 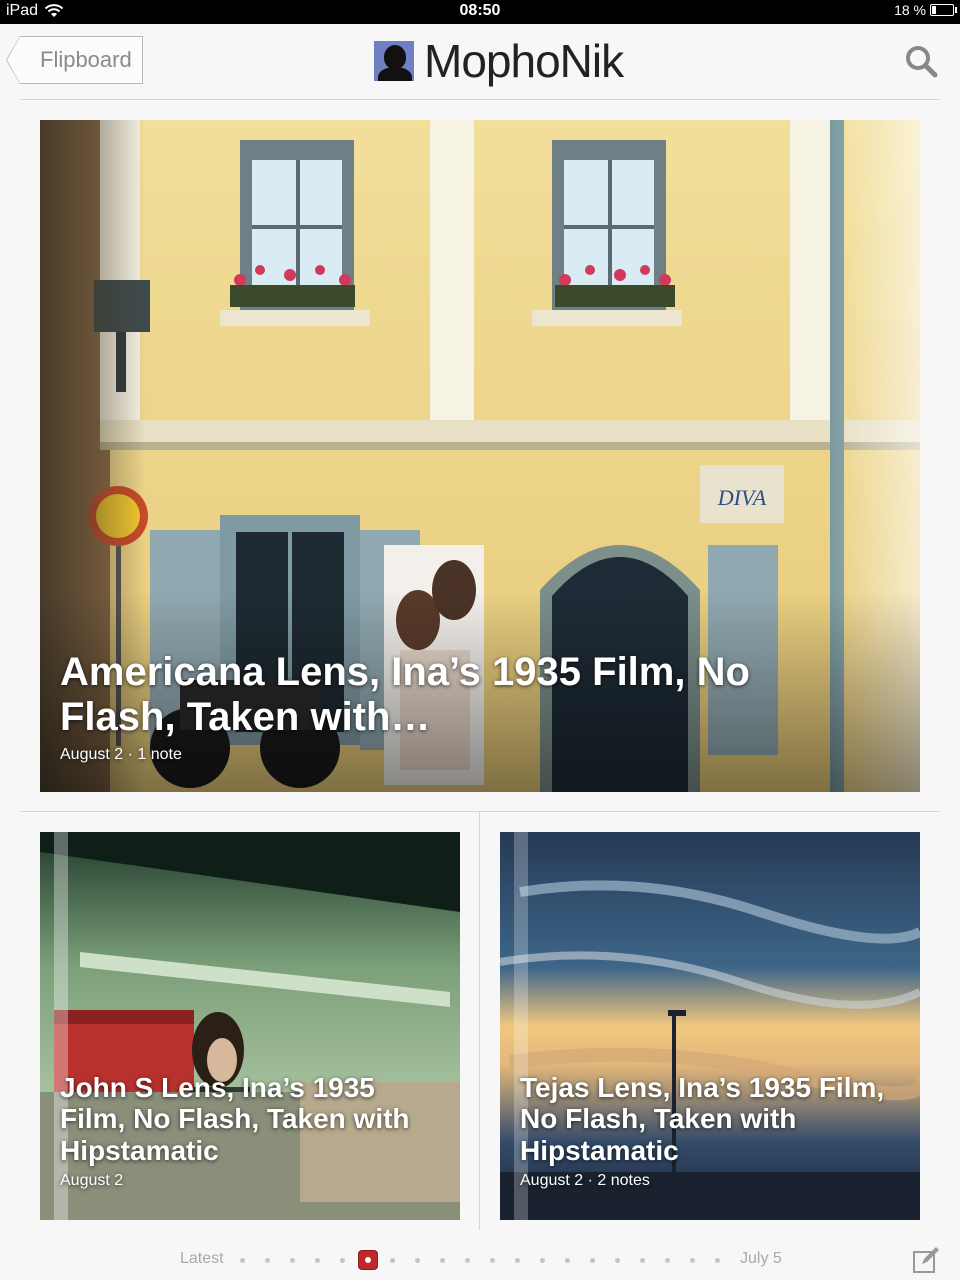 What do you see at coordinates (921, 61) in the screenshot?
I see `search-icon` at bounding box center [921, 61].